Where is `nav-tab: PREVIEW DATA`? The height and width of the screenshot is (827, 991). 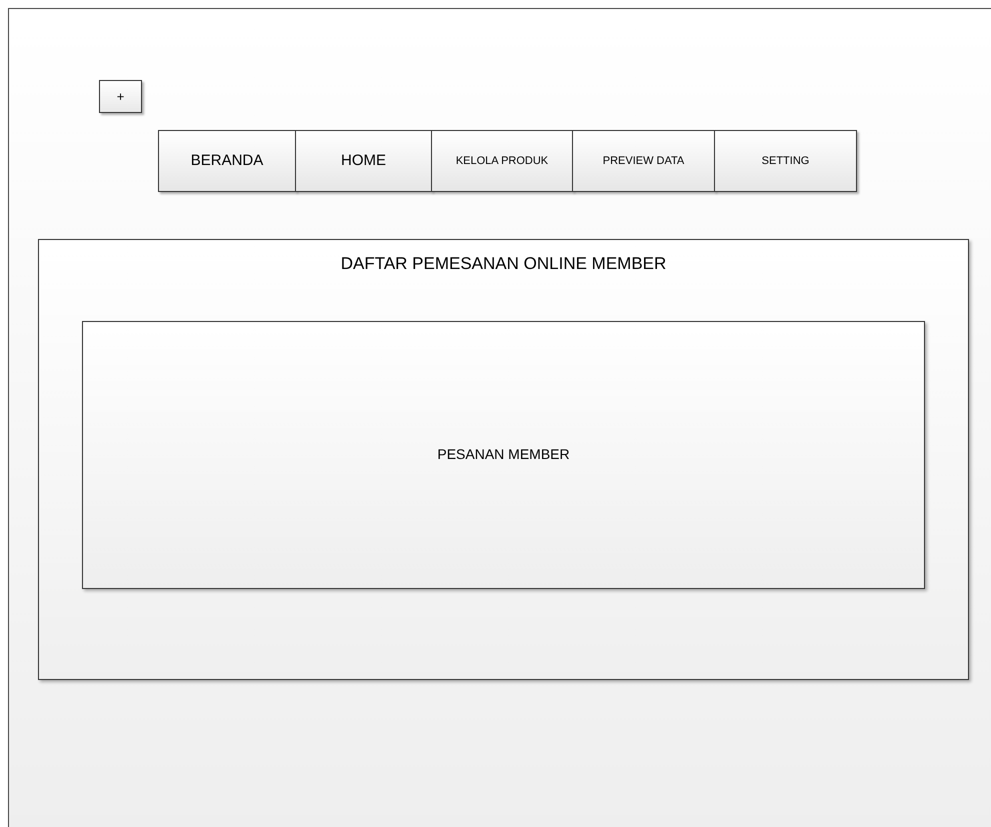
nav-tab: PREVIEW DATA is located at coordinates (643, 161).